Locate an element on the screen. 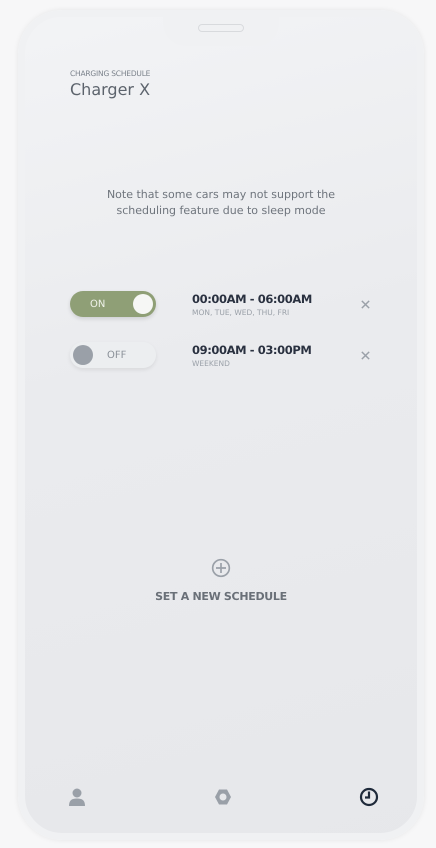 The image size is (436, 848). schedule-time: 09:00AM - 03:00PM is located at coordinates (252, 349).